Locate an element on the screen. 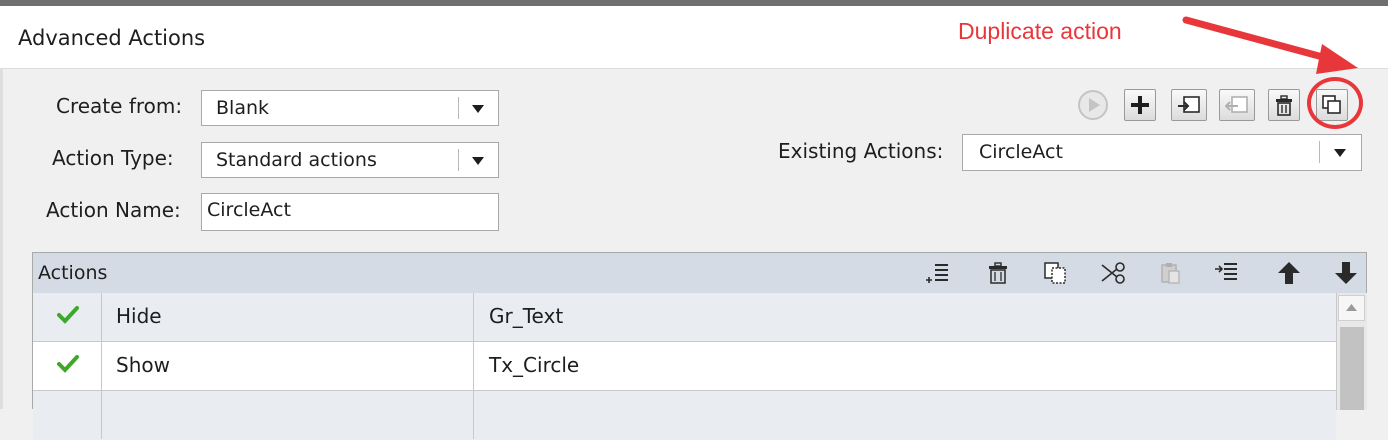 The image size is (1388, 440). action-name-label: Action Name: is located at coordinates (113, 210).